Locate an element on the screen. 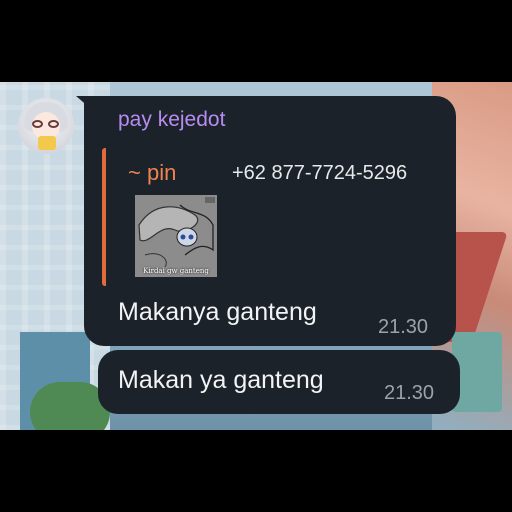  avatar-bread-icon is located at coordinates (47, 143).